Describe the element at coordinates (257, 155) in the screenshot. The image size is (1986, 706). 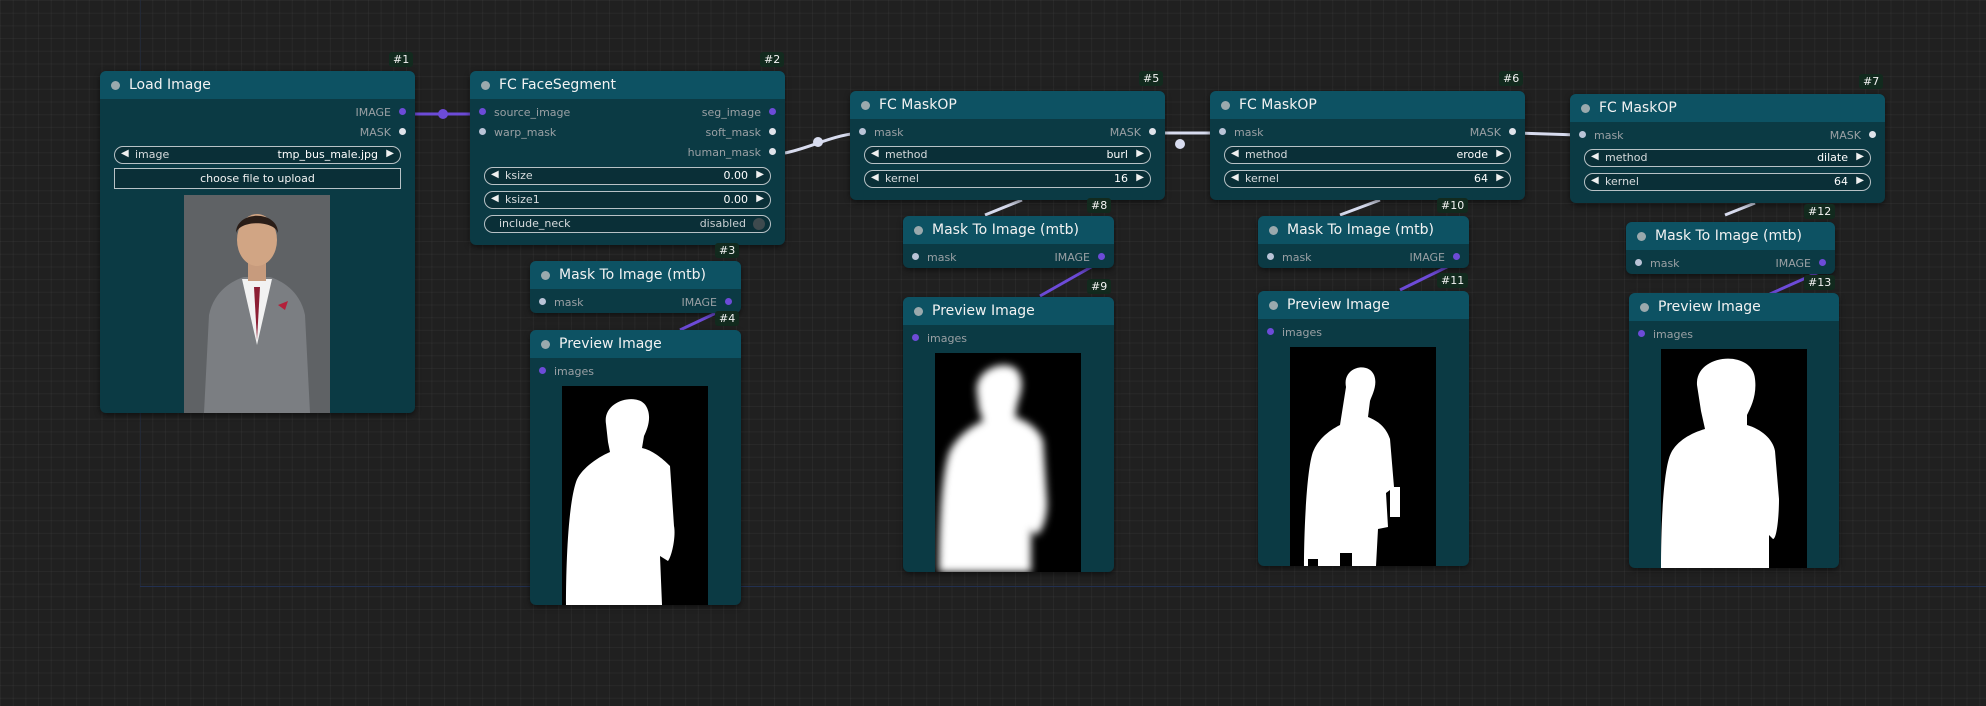
I see `image-combo-widget: ◀ image tmp_bus_male.jpg ▶` at that location.